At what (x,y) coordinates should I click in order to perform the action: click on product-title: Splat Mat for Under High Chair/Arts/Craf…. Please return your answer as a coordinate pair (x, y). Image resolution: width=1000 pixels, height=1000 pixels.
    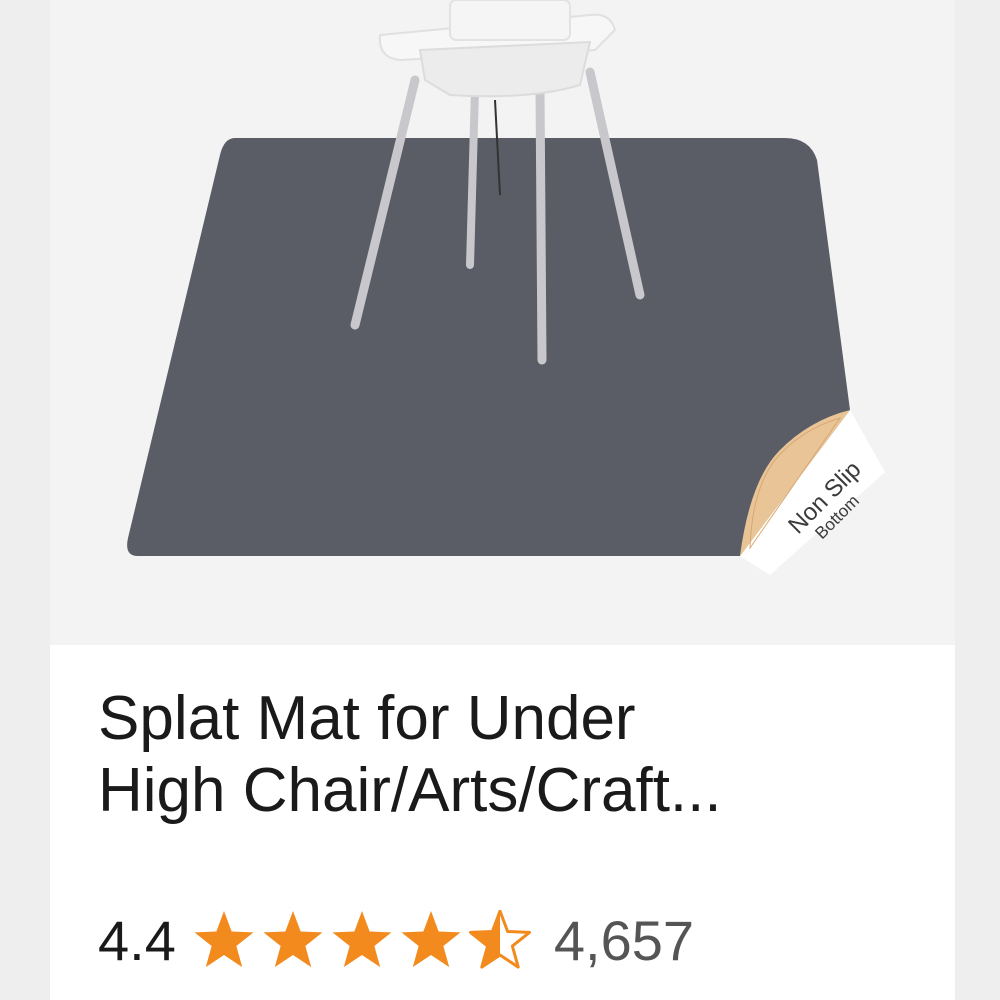
    Looking at the image, I should click on (518, 755).